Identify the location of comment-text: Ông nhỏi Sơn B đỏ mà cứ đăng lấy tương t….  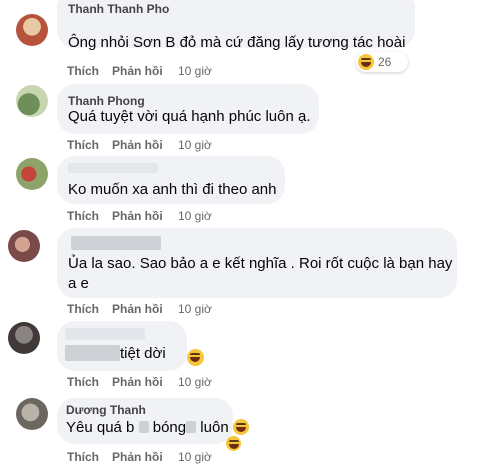
(236, 43).